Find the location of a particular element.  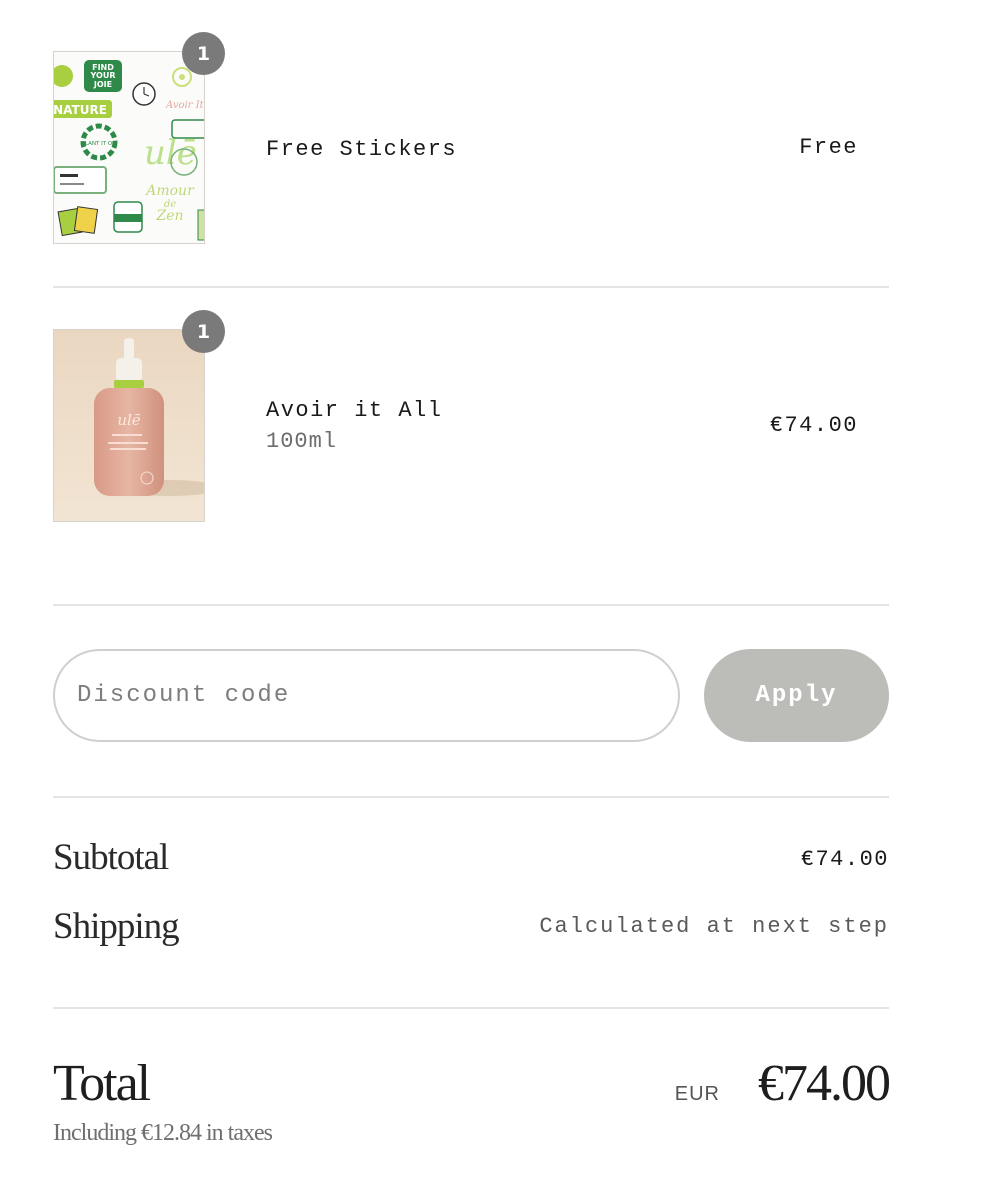

shipping-label: Shipping is located at coordinates (116, 926).